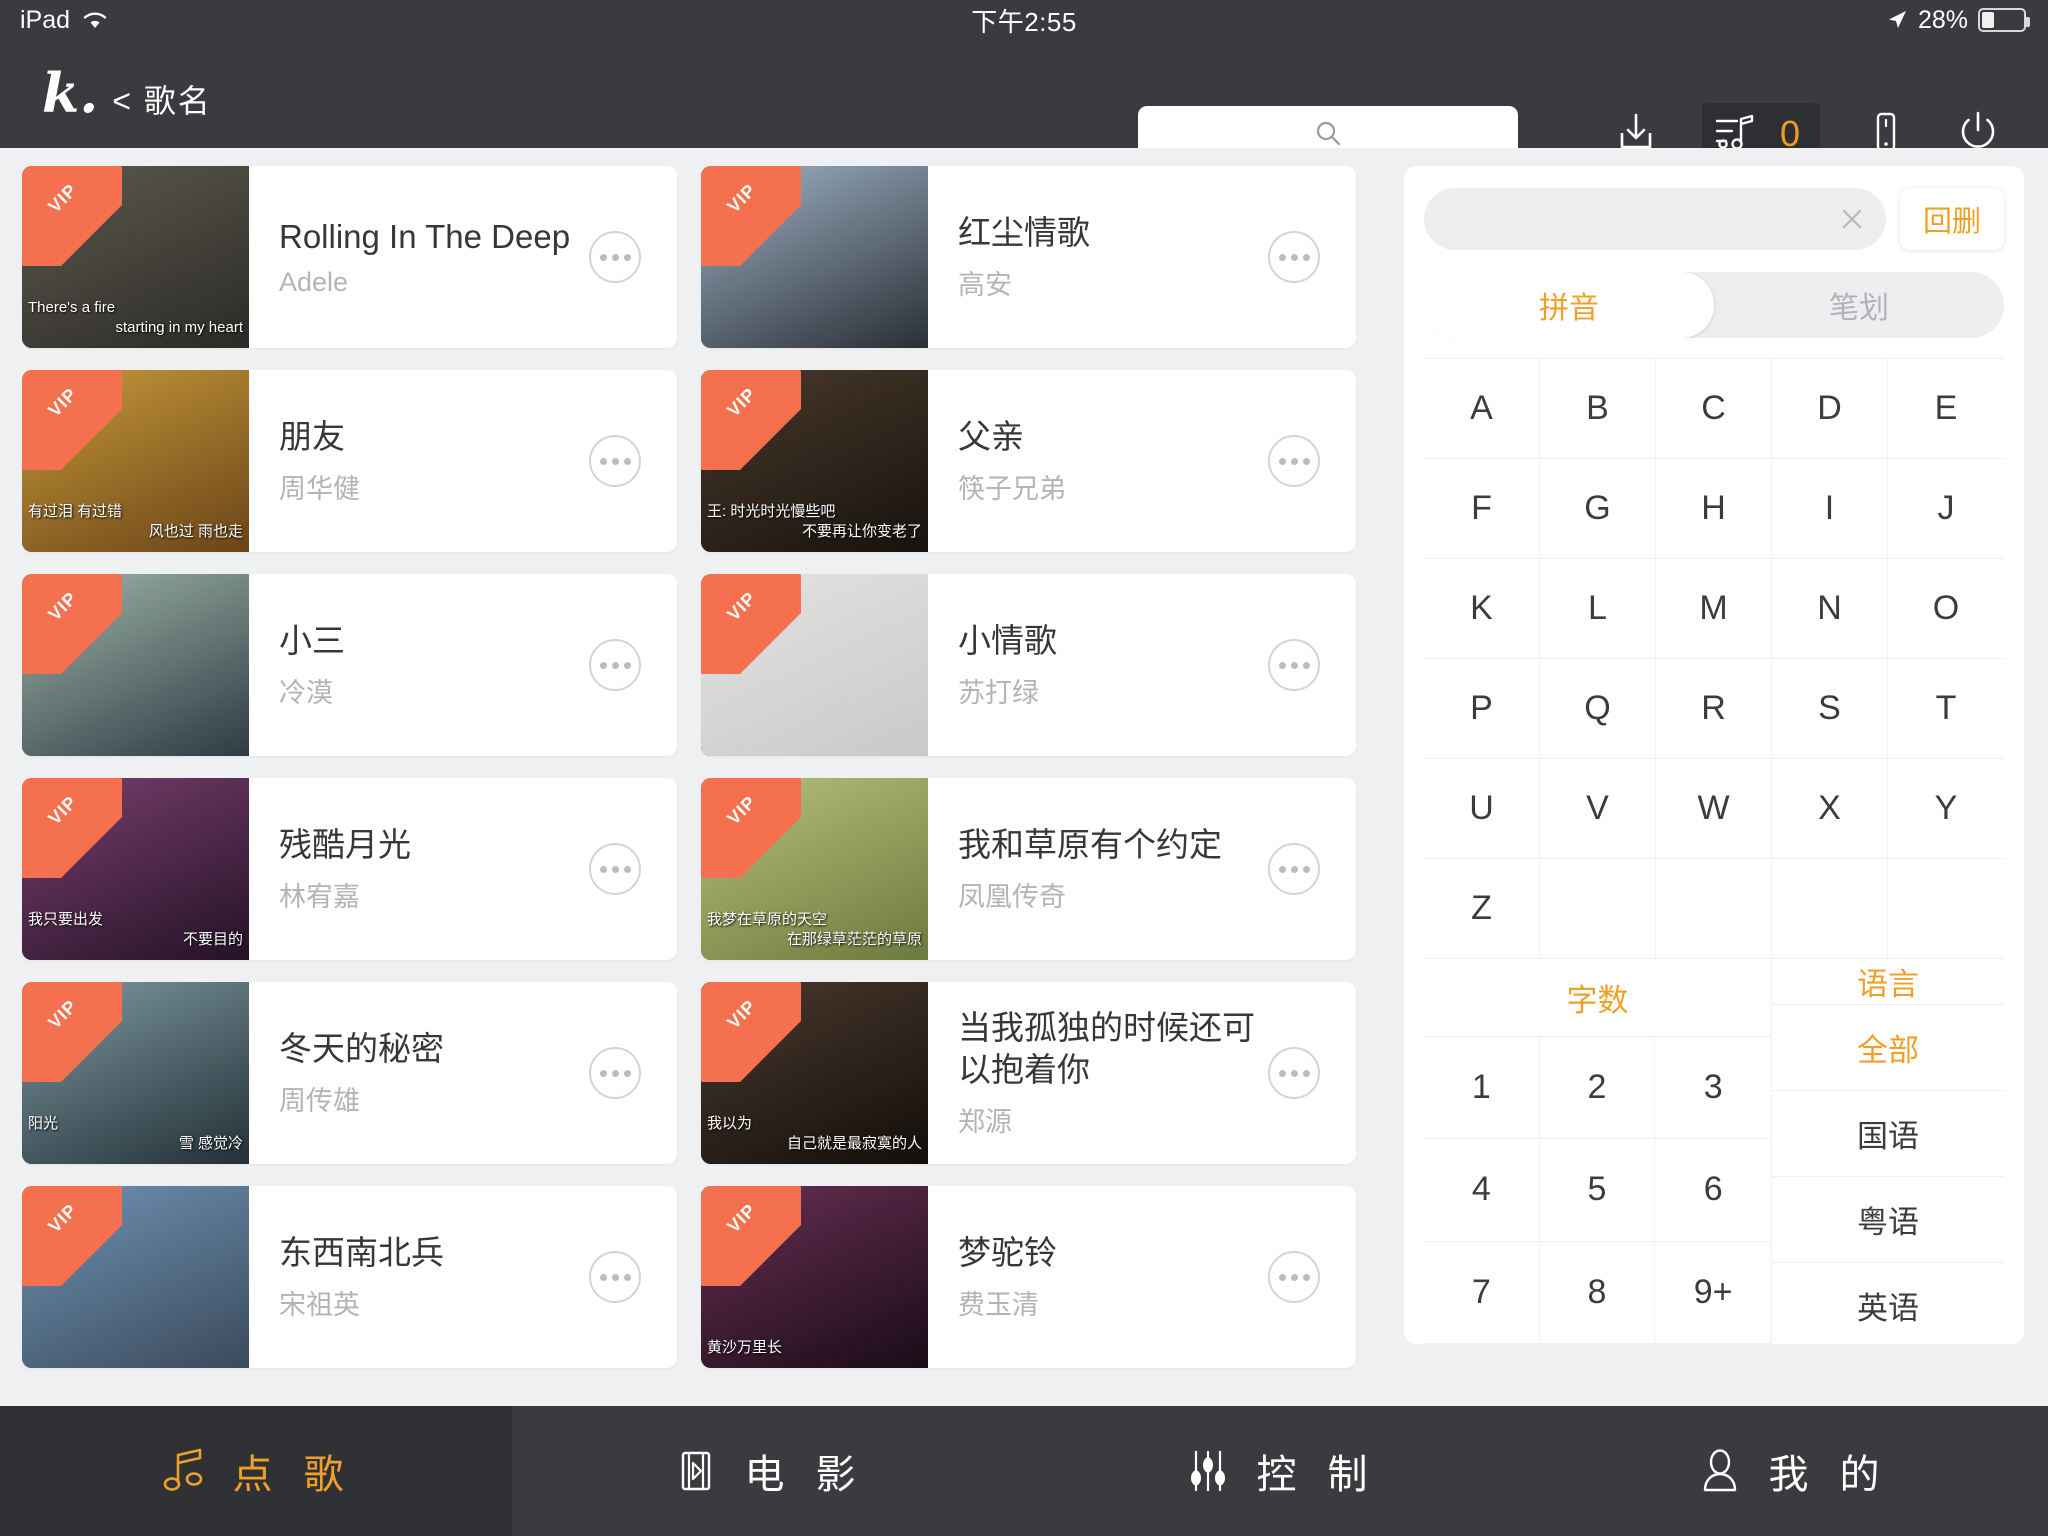  What do you see at coordinates (1597, 1088) in the screenshot?
I see `word-count-key-2: 2` at bounding box center [1597, 1088].